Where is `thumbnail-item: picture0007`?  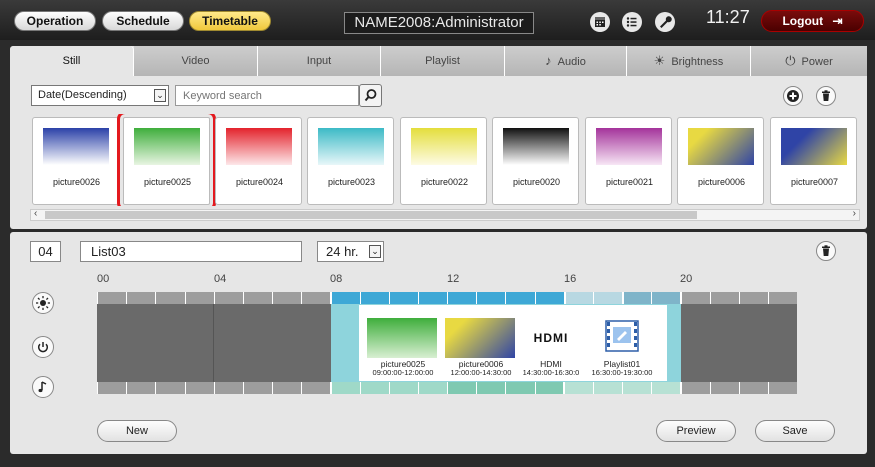 thumbnail-item: picture0007 is located at coordinates (813, 161).